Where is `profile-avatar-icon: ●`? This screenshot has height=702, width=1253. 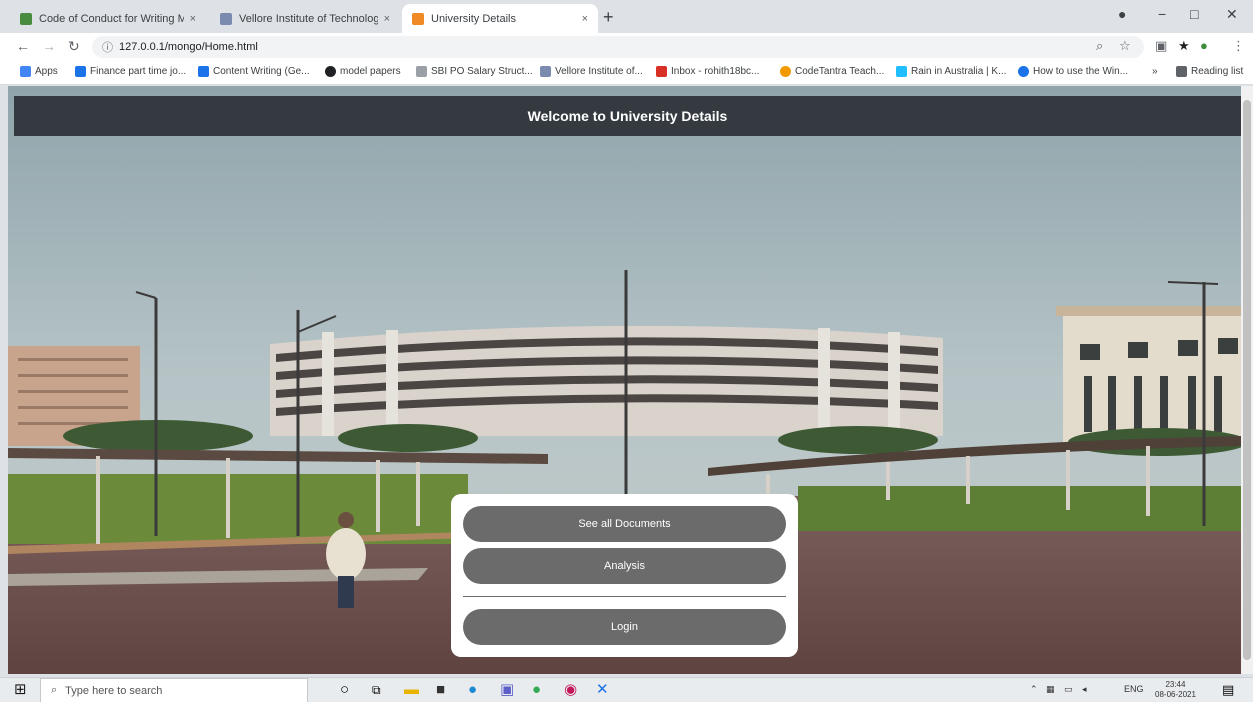 profile-avatar-icon: ● is located at coordinates (1204, 45).